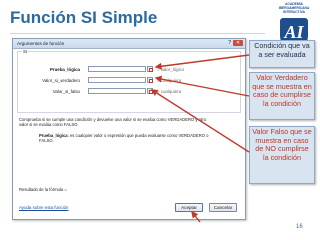 This screenshot has height=240, width=320. Describe the element at coordinates (202, 86) in the screenshot. I see `arrow-to-valor-si-verdadero` at that location.